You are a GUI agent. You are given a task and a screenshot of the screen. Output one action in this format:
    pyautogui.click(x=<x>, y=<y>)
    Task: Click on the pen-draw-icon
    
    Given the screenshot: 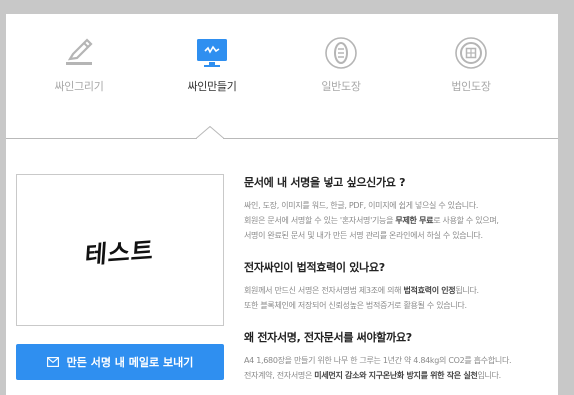 What is the action you would take?
    pyautogui.click(x=79, y=51)
    